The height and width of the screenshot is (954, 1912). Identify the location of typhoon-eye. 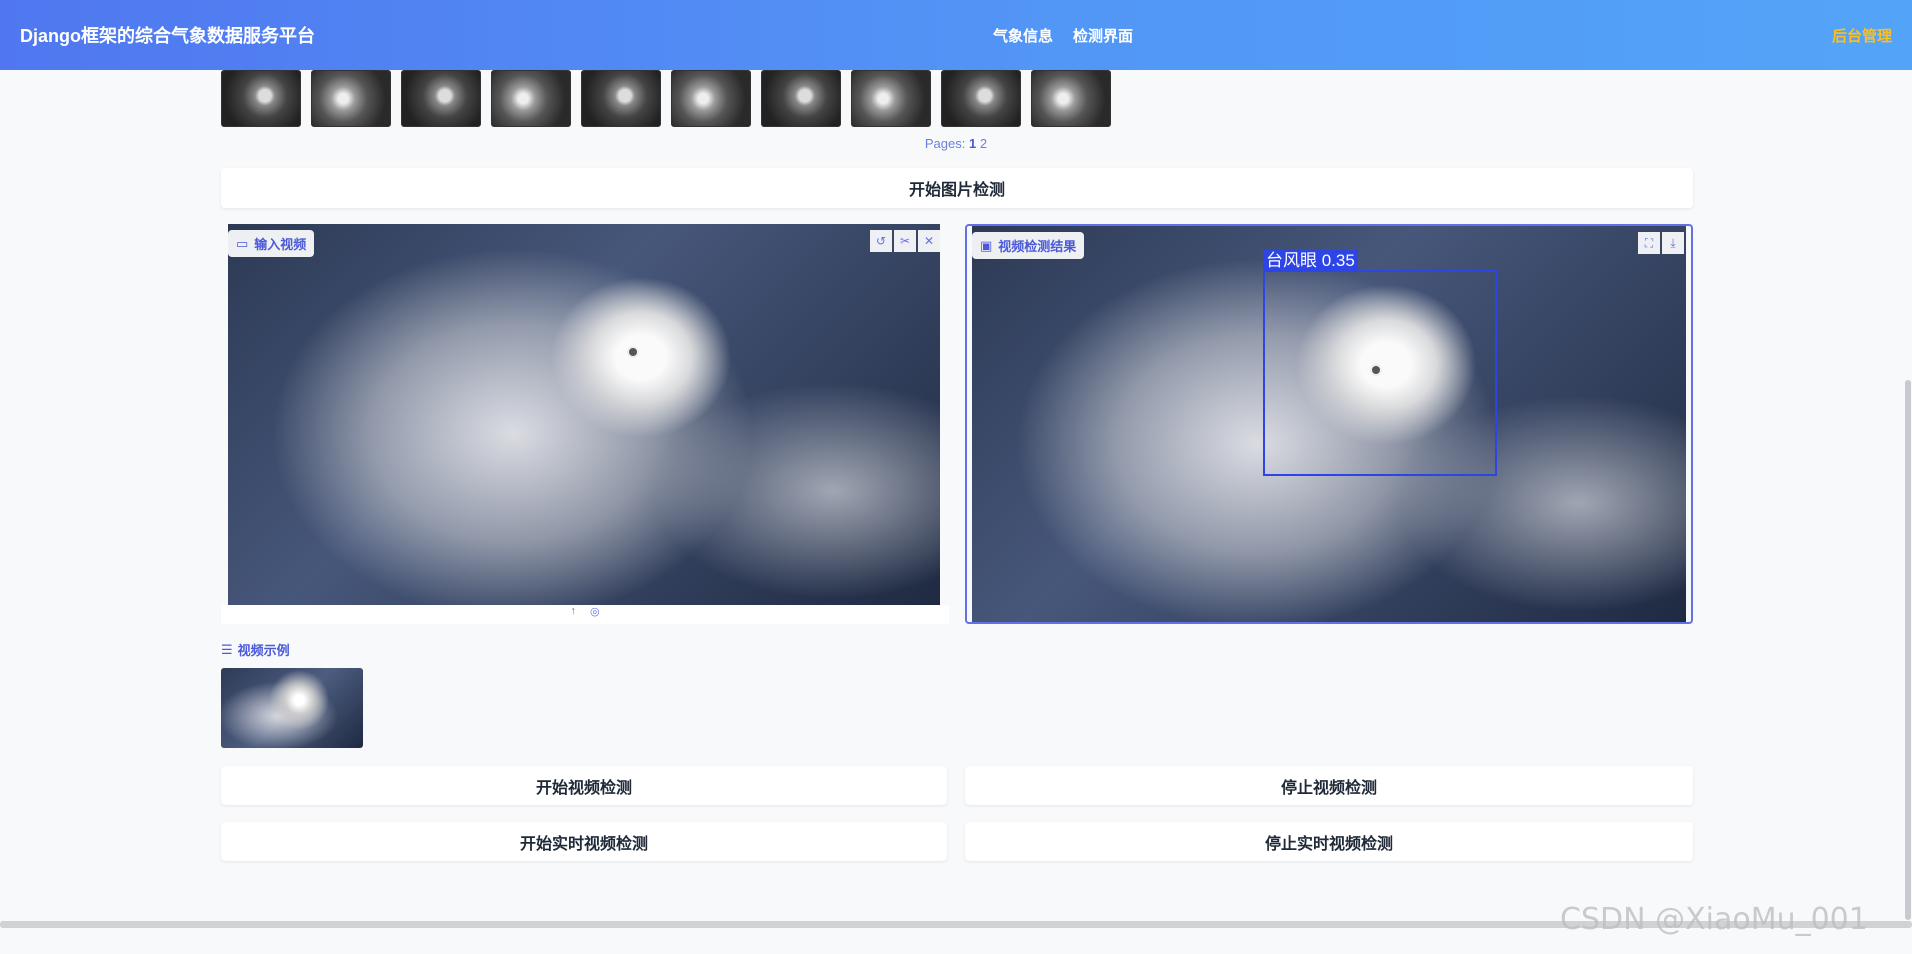
(633, 352).